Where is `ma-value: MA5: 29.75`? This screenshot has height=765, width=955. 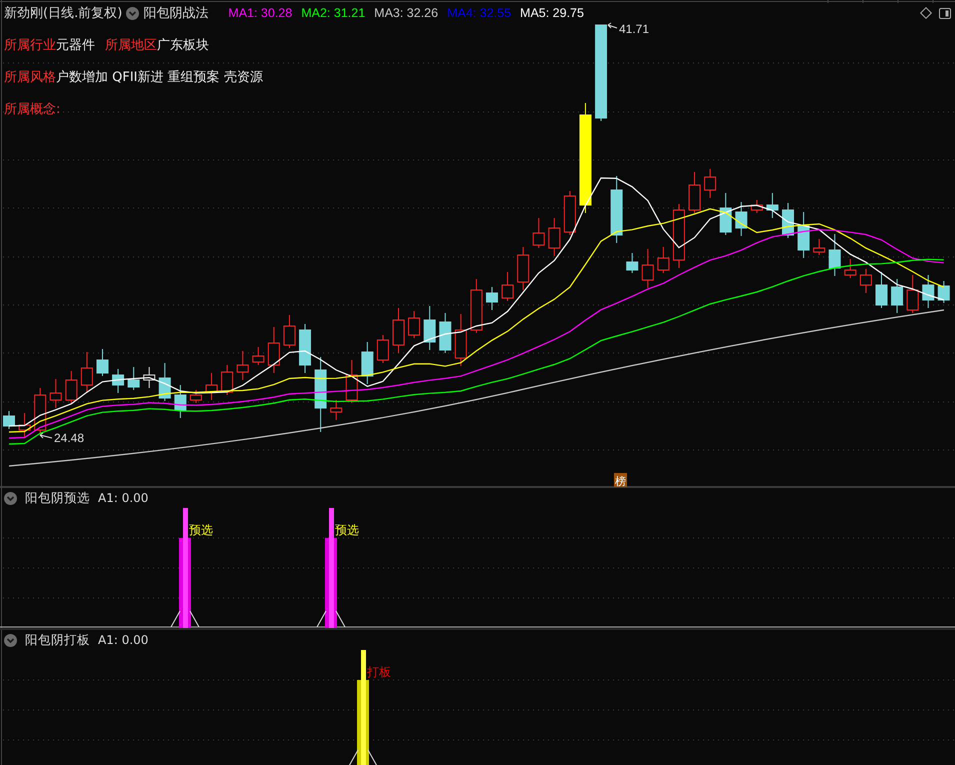
ma-value: MA5: 29.75 is located at coordinates (552, 13).